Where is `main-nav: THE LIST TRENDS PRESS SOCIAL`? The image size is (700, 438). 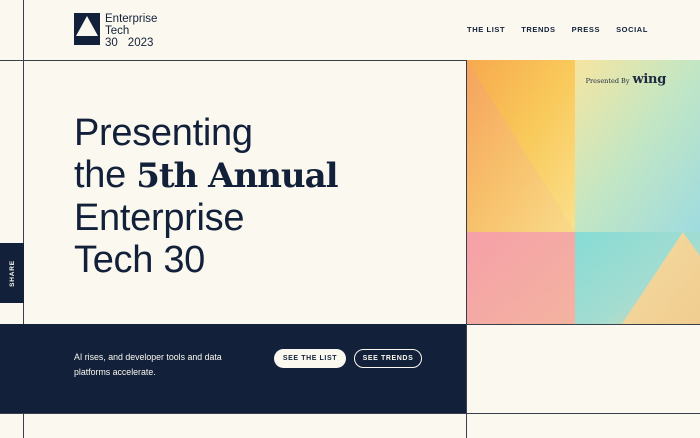 main-nav: THE LIST TRENDS PRESS SOCIAL is located at coordinates (557, 29).